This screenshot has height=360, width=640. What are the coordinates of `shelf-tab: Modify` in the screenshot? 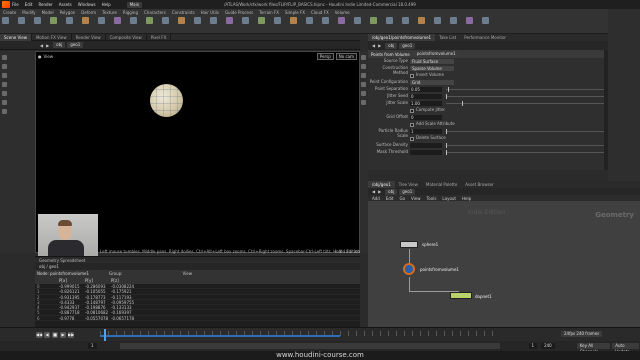 It's located at (28, 13).